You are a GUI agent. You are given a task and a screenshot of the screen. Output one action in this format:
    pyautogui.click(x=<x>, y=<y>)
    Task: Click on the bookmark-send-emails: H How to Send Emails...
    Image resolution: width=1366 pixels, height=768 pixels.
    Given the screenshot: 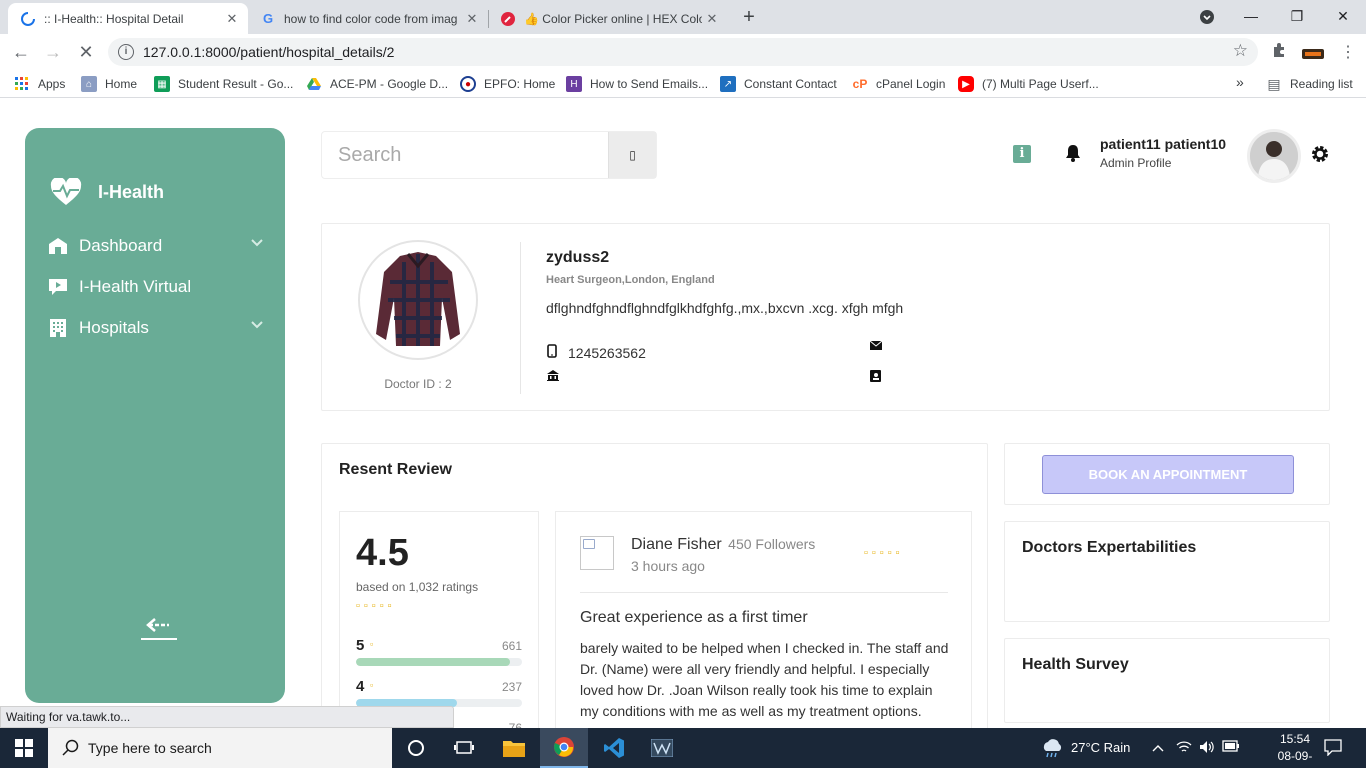 What is the action you would take?
    pyautogui.click(x=637, y=84)
    